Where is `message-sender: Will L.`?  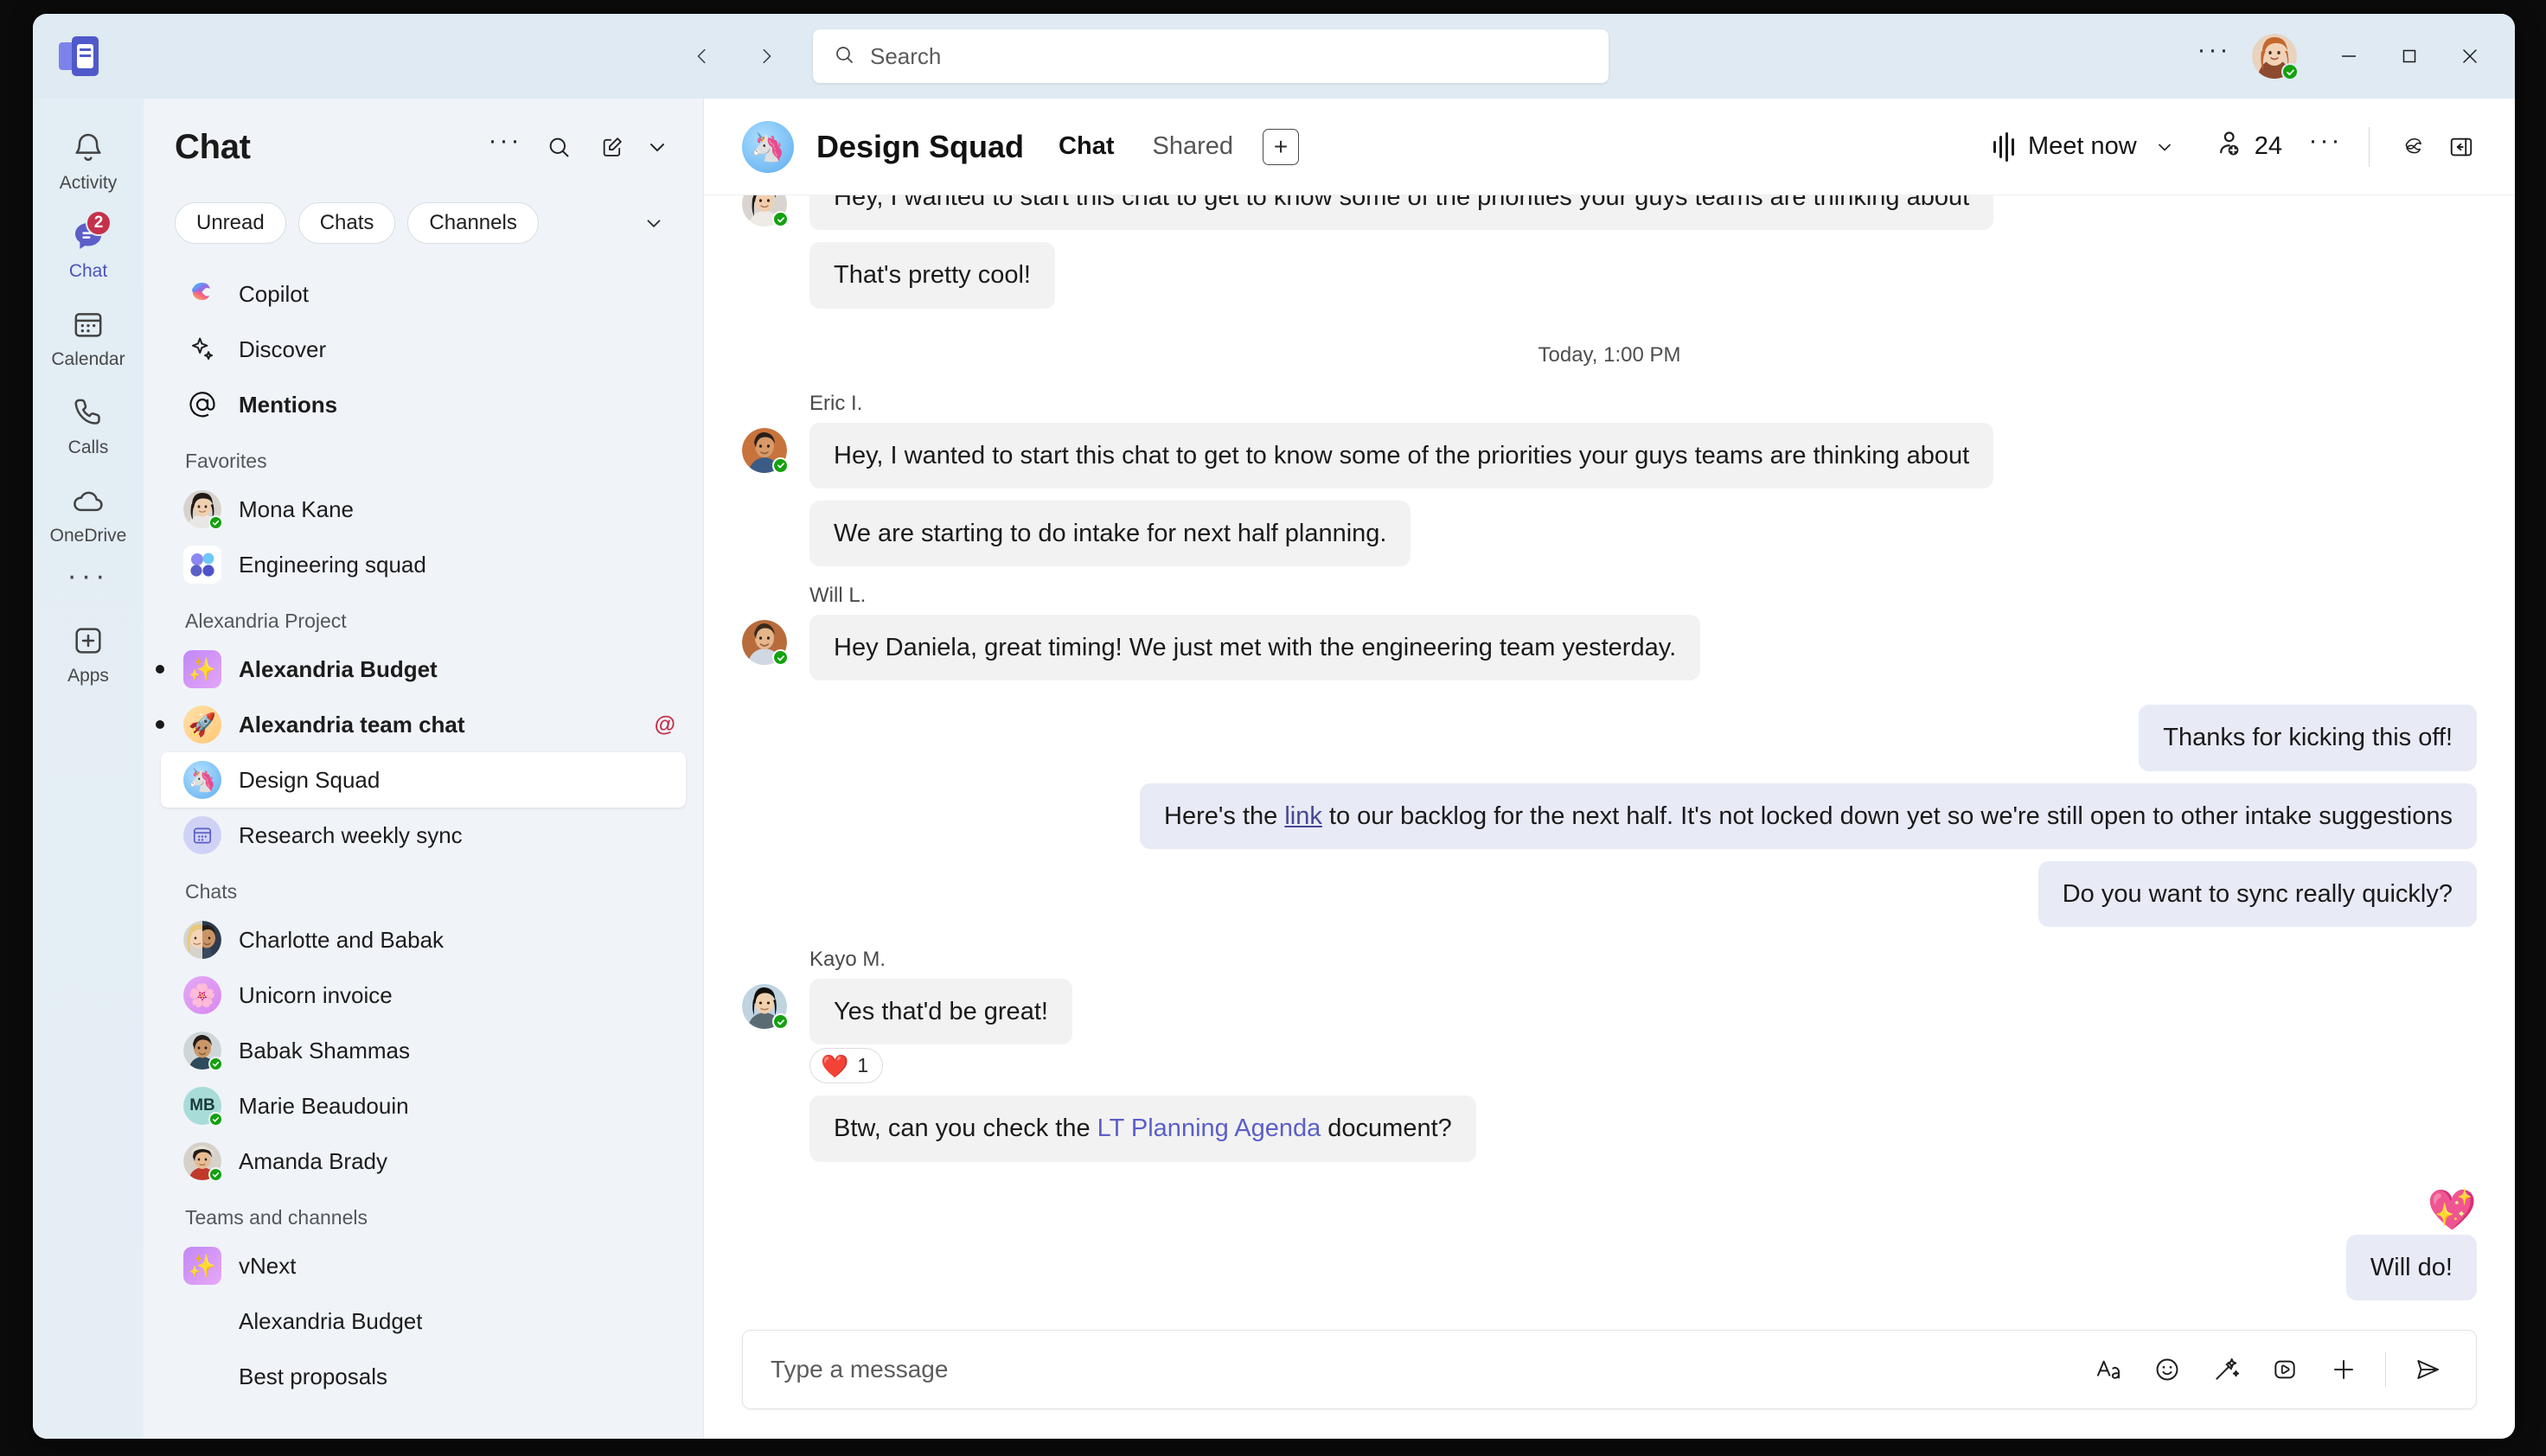
message-sender: Will L. is located at coordinates (838, 596).